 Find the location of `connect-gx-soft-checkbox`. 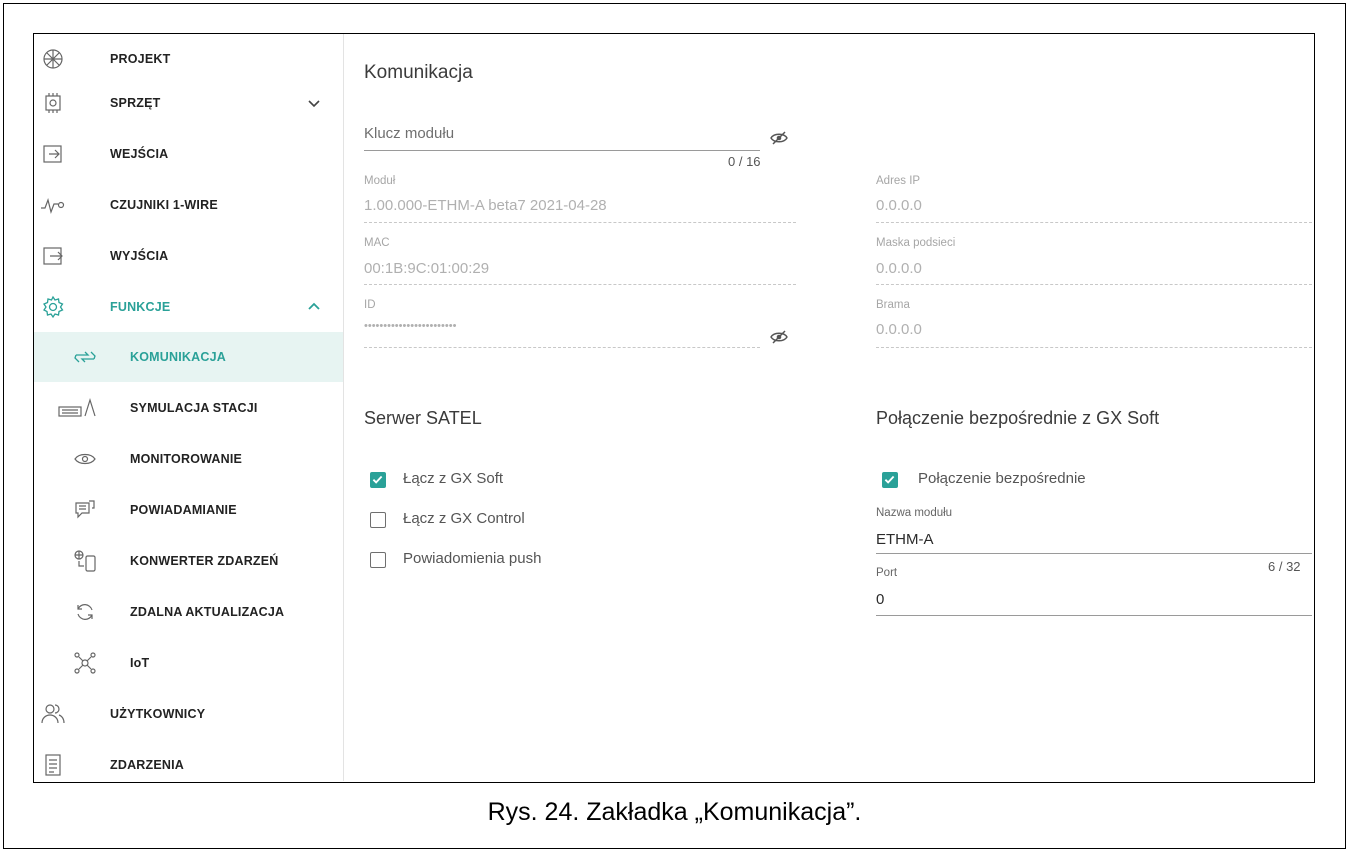

connect-gx-soft-checkbox is located at coordinates (378, 480).